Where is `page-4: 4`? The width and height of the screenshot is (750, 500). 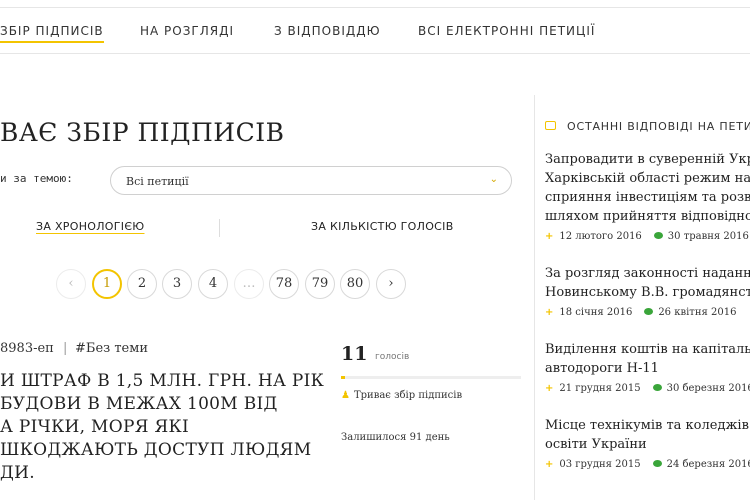
page-4: 4 is located at coordinates (213, 284).